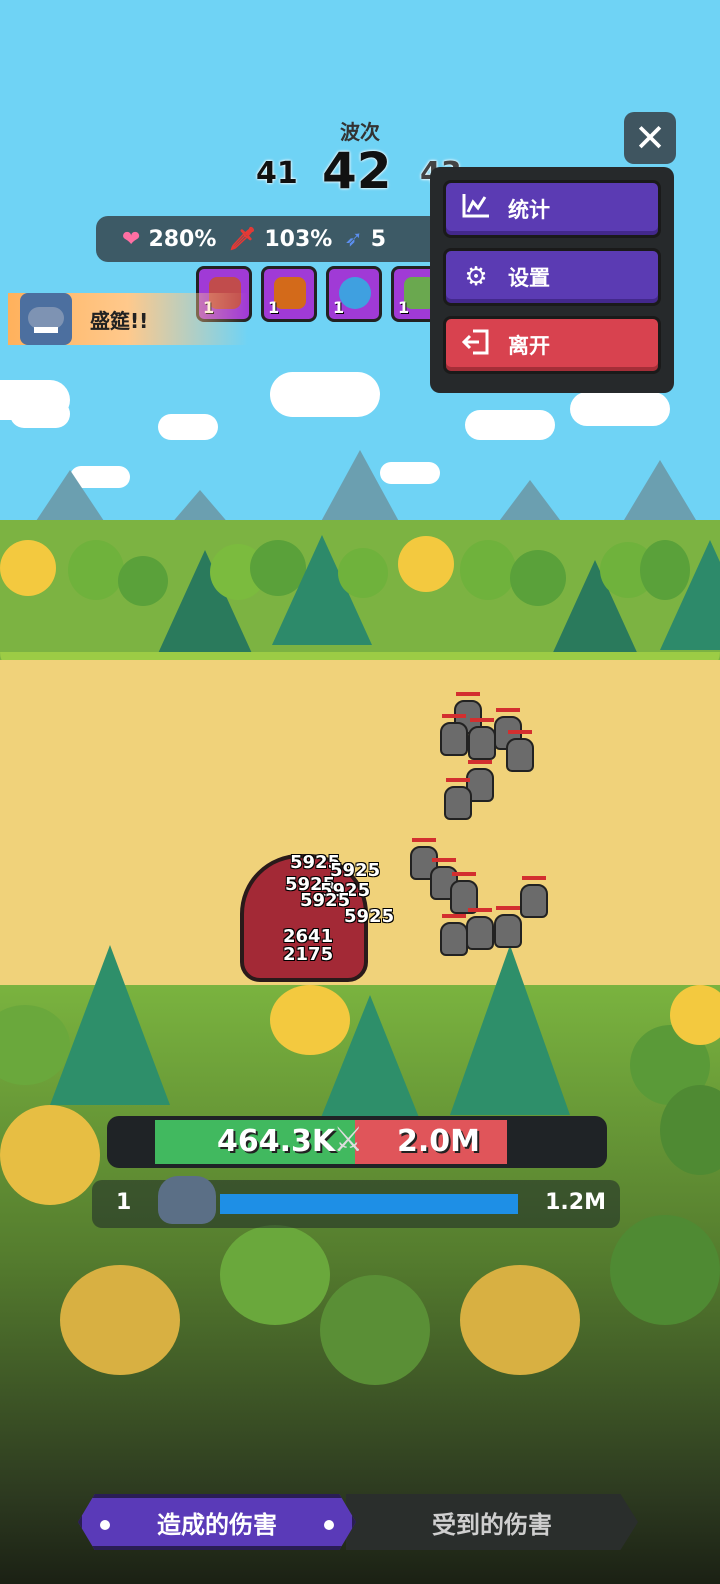 The image size is (720, 1584). What do you see at coordinates (348, 1140) in the screenshot?
I see `crossed-swords-icon: ⚔` at bounding box center [348, 1140].